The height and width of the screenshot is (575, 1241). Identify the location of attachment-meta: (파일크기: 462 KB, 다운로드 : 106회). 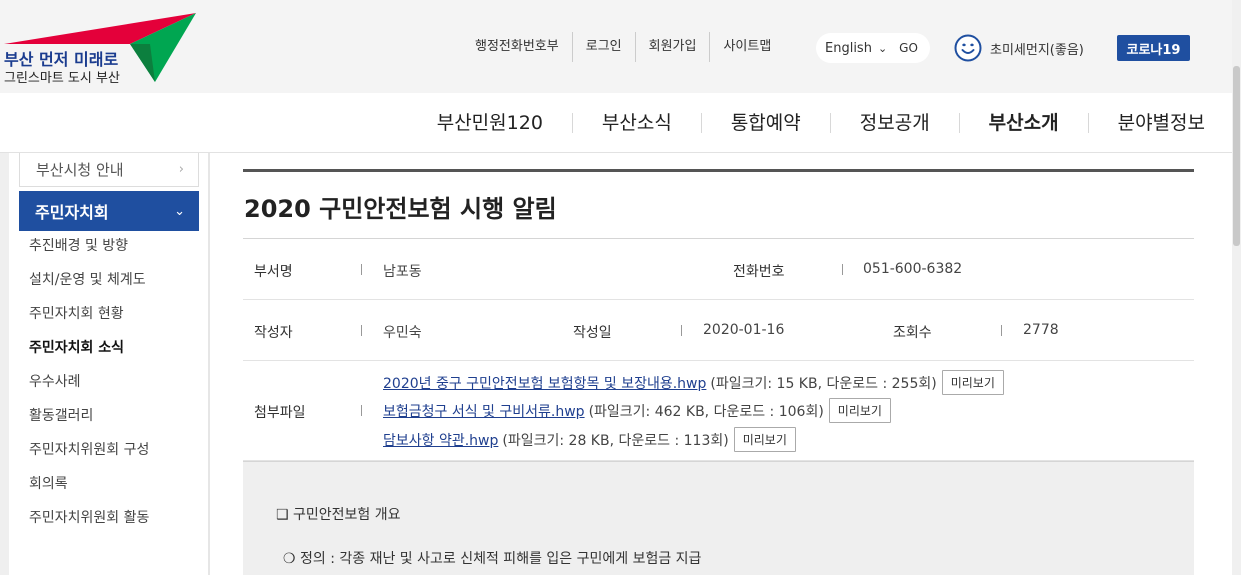
(706, 411).